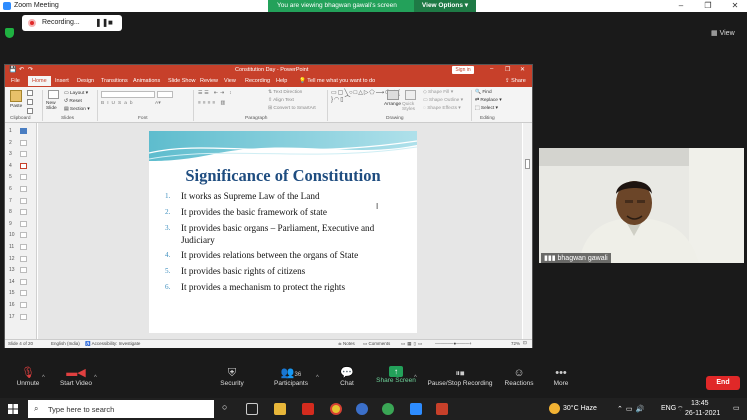 The height and width of the screenshot is (420, 747). Describe the element at coordinates (30, 69) in the screenshot. I see `redo-icon: ↷` at that location.